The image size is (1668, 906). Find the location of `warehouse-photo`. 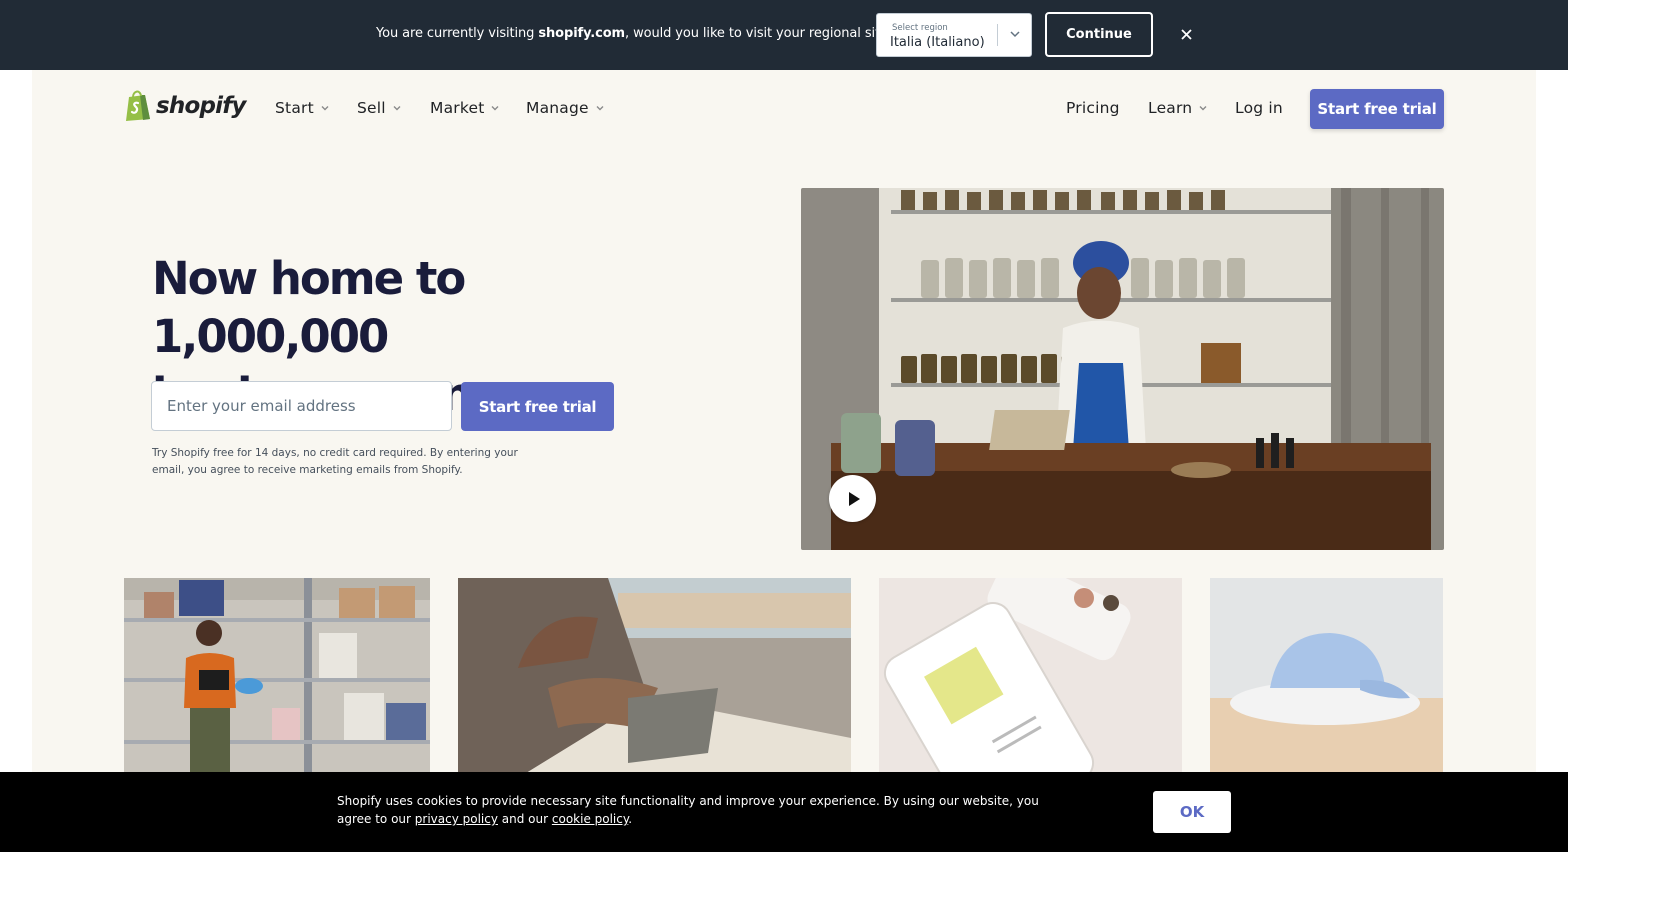

warehouse-photo is located at coordinates (277, 678).